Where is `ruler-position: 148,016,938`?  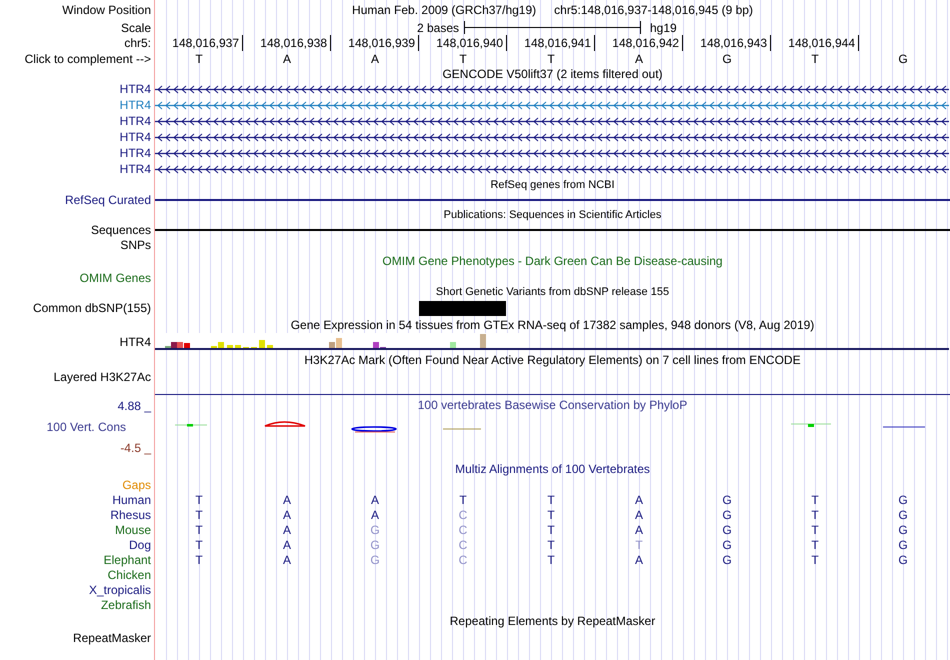 ruler-position: 148,016,938 is located at coordinates (293, 43).